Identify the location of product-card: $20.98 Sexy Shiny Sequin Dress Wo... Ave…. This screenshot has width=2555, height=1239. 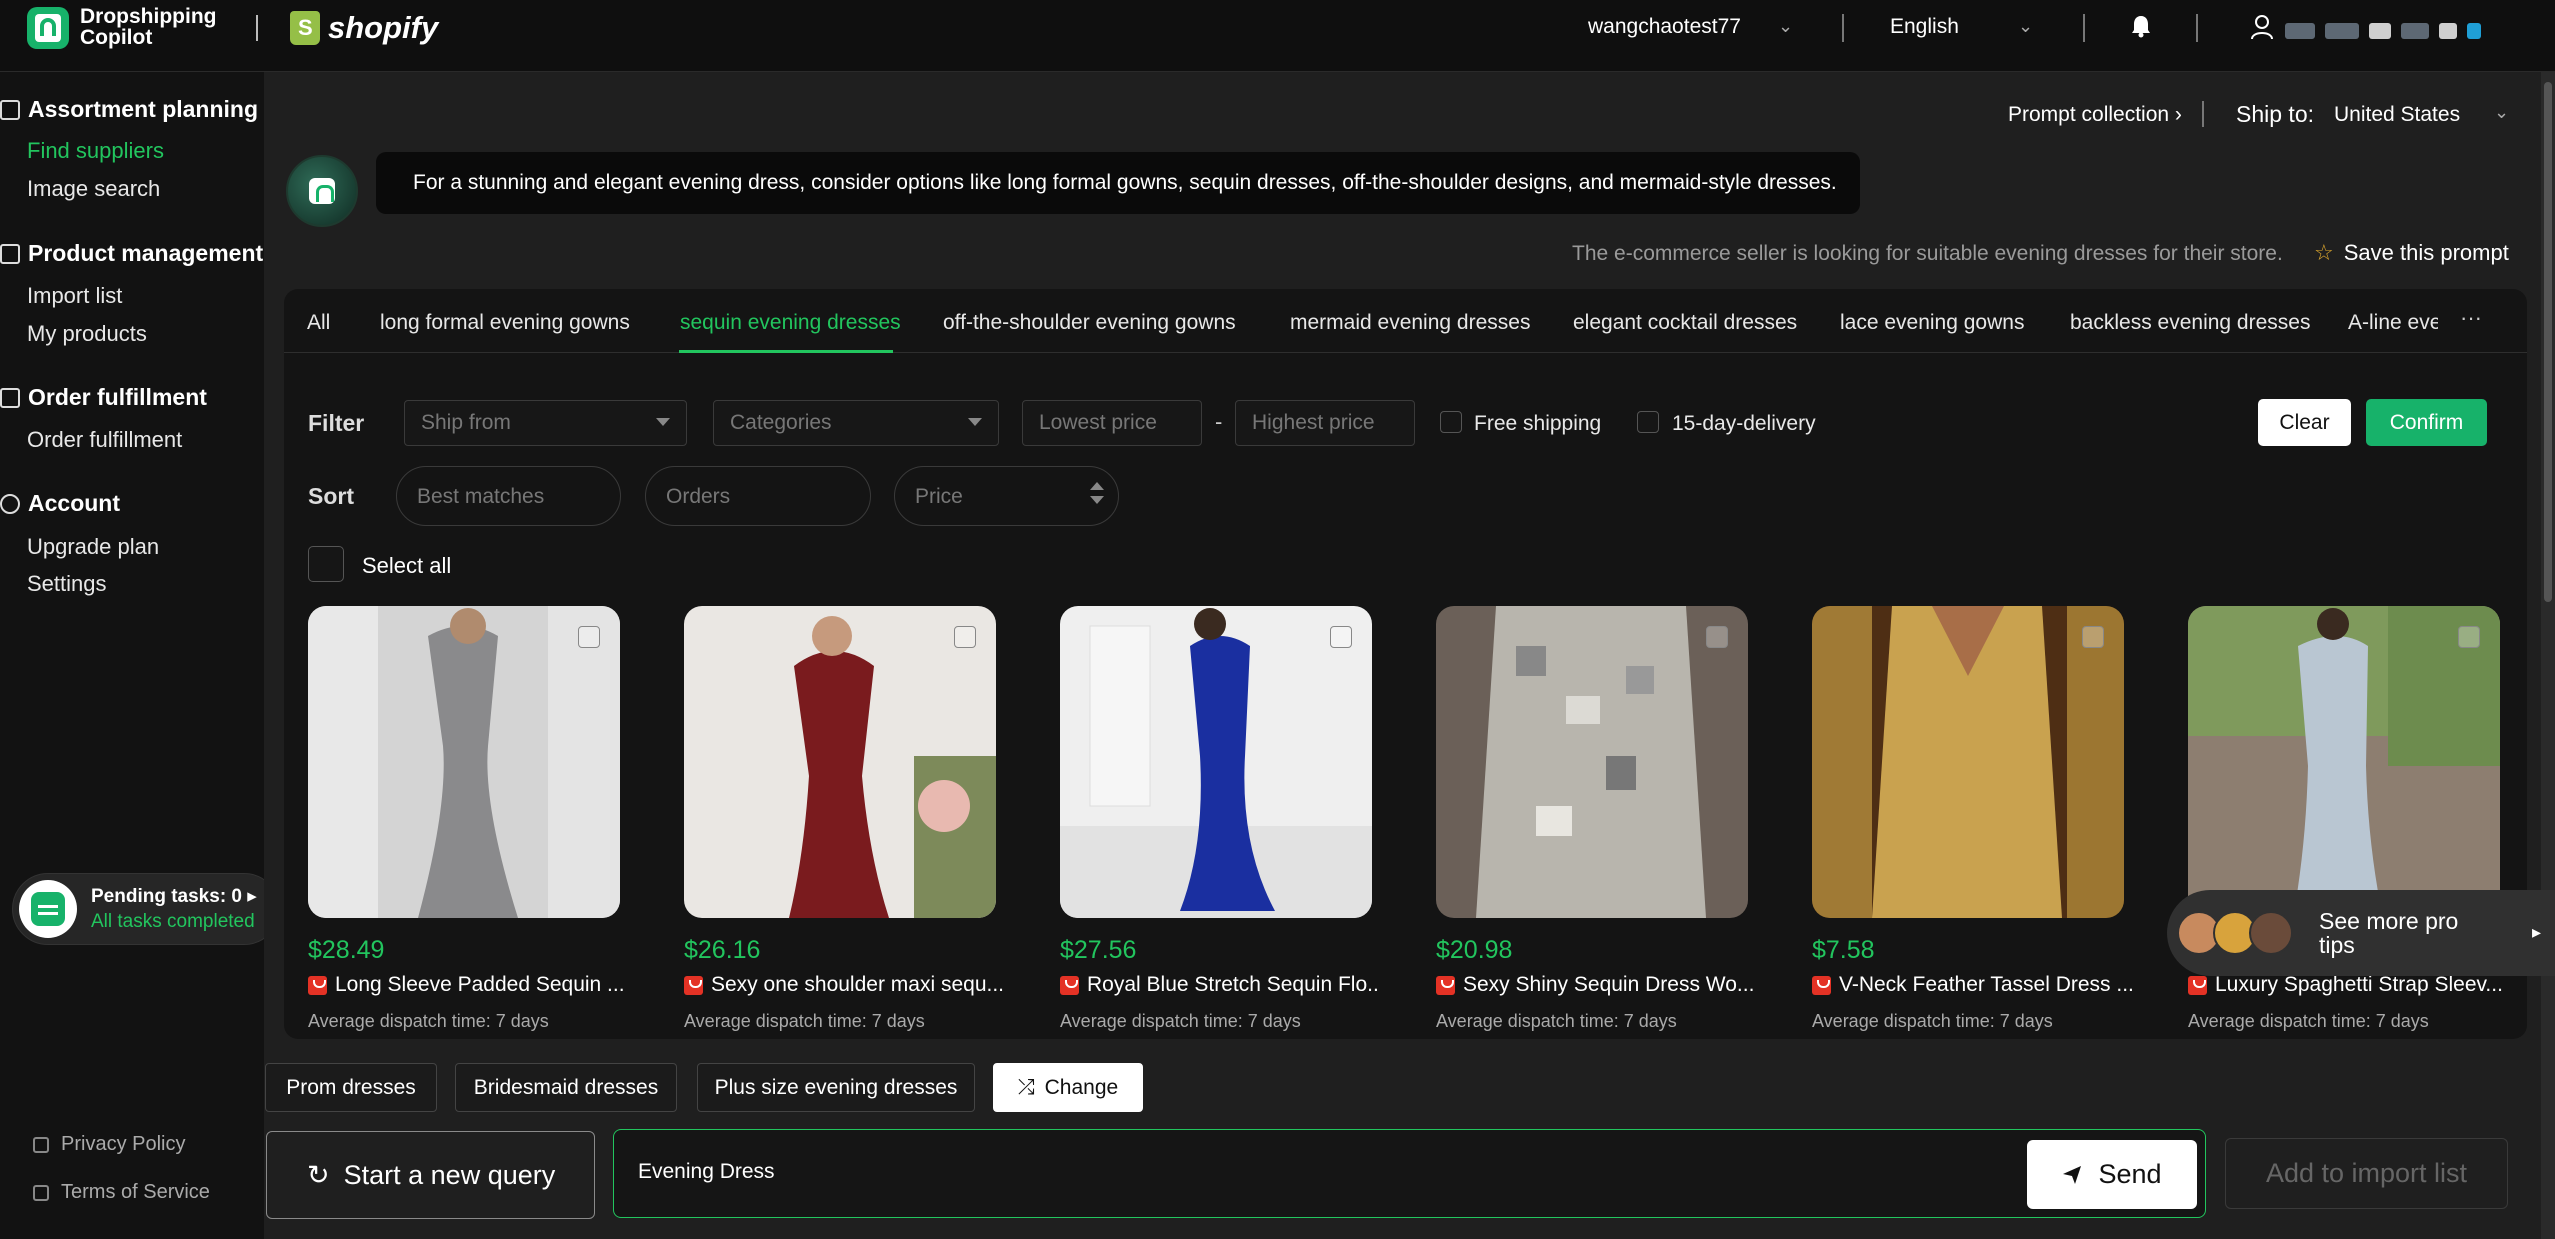
(1595, 822).